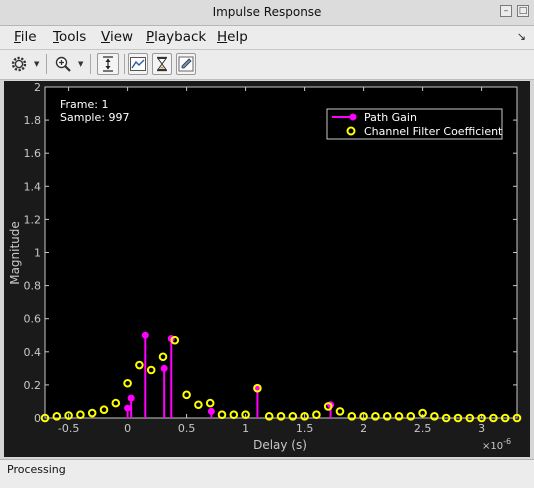  What do you see at coordinates (305, 428) in the screenshot?
I see `x-tick-label: 1.5` at bounding box center [305, 428].